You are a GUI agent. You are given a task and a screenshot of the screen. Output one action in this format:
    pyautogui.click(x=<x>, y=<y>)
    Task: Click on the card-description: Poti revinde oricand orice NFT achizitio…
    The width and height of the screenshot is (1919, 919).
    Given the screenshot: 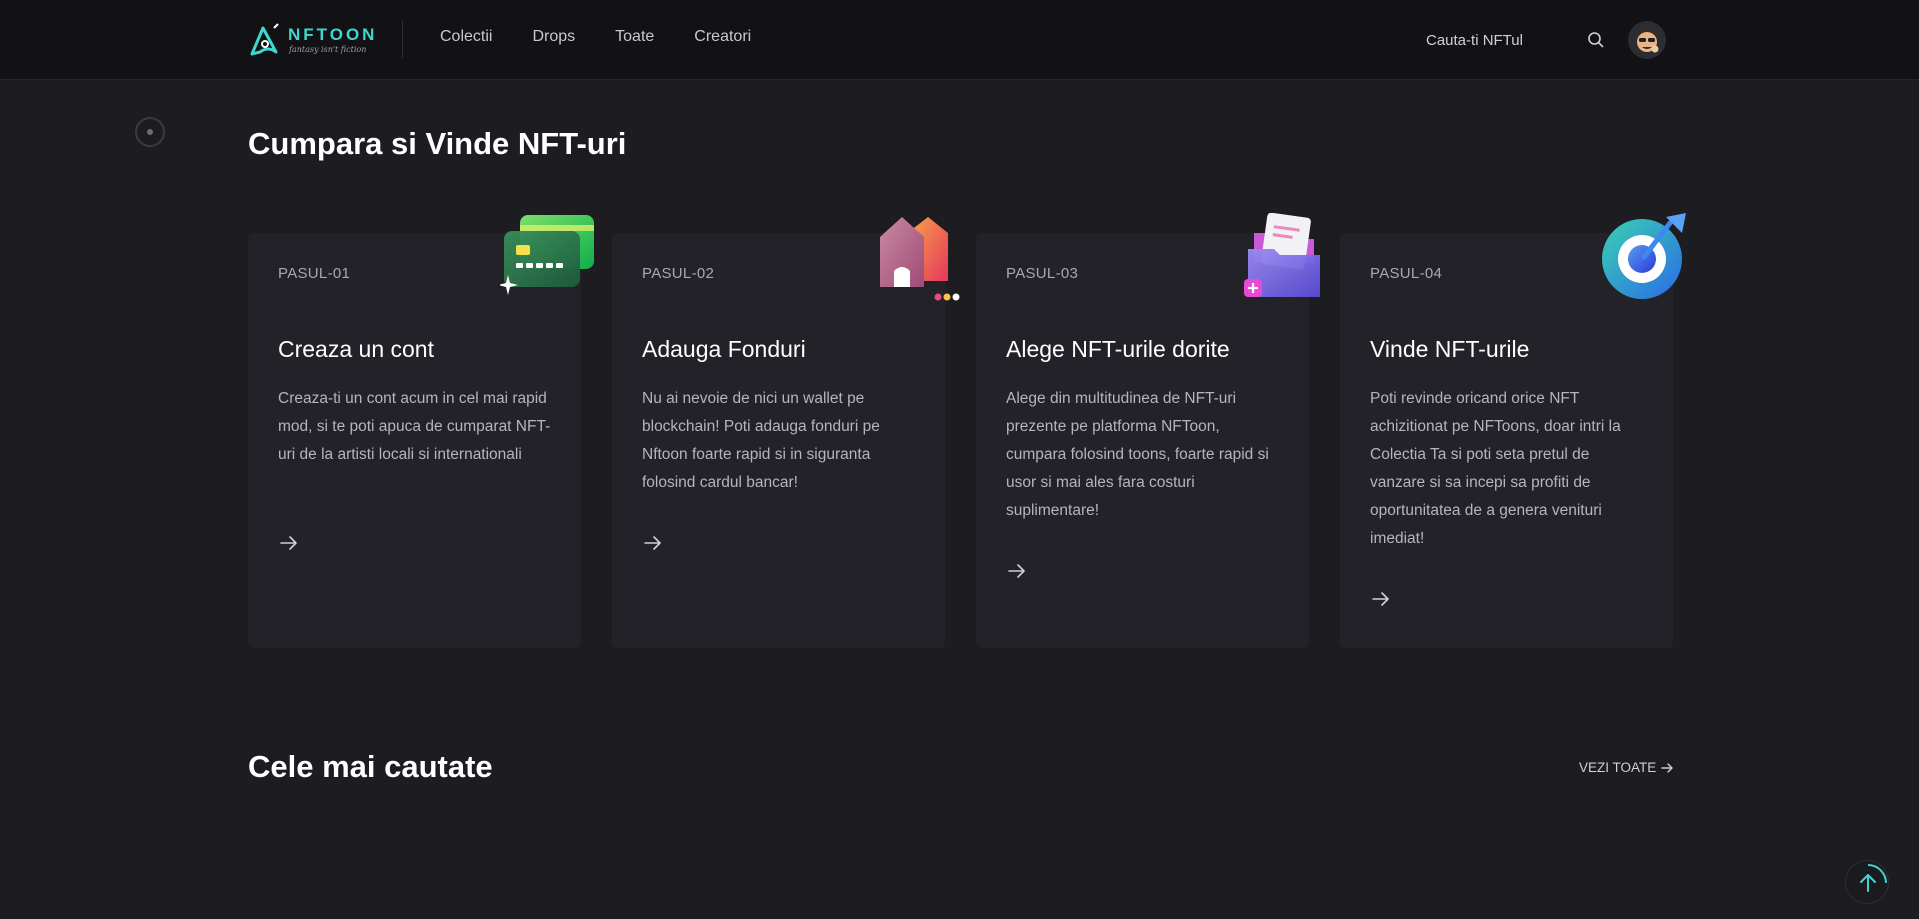 What is the action you would take?
    pyautogui.click(x=1495, y=468)
    